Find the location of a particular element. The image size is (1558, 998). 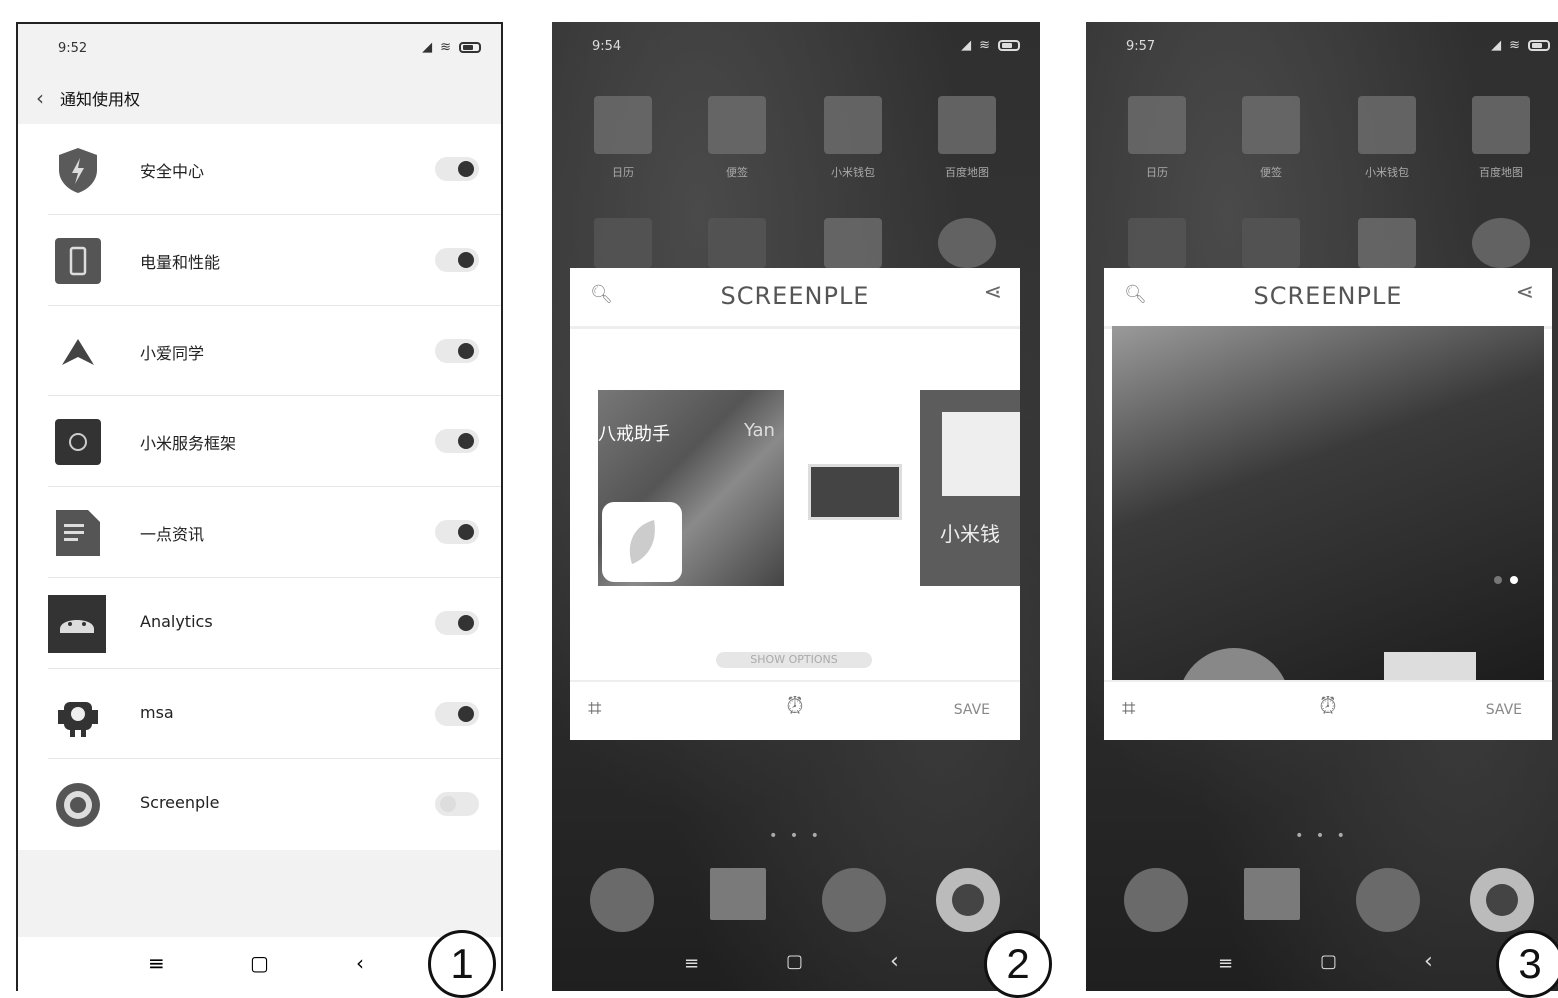

screenshot-thumbnail: 小米钱 is located at coordinates (970, 488).